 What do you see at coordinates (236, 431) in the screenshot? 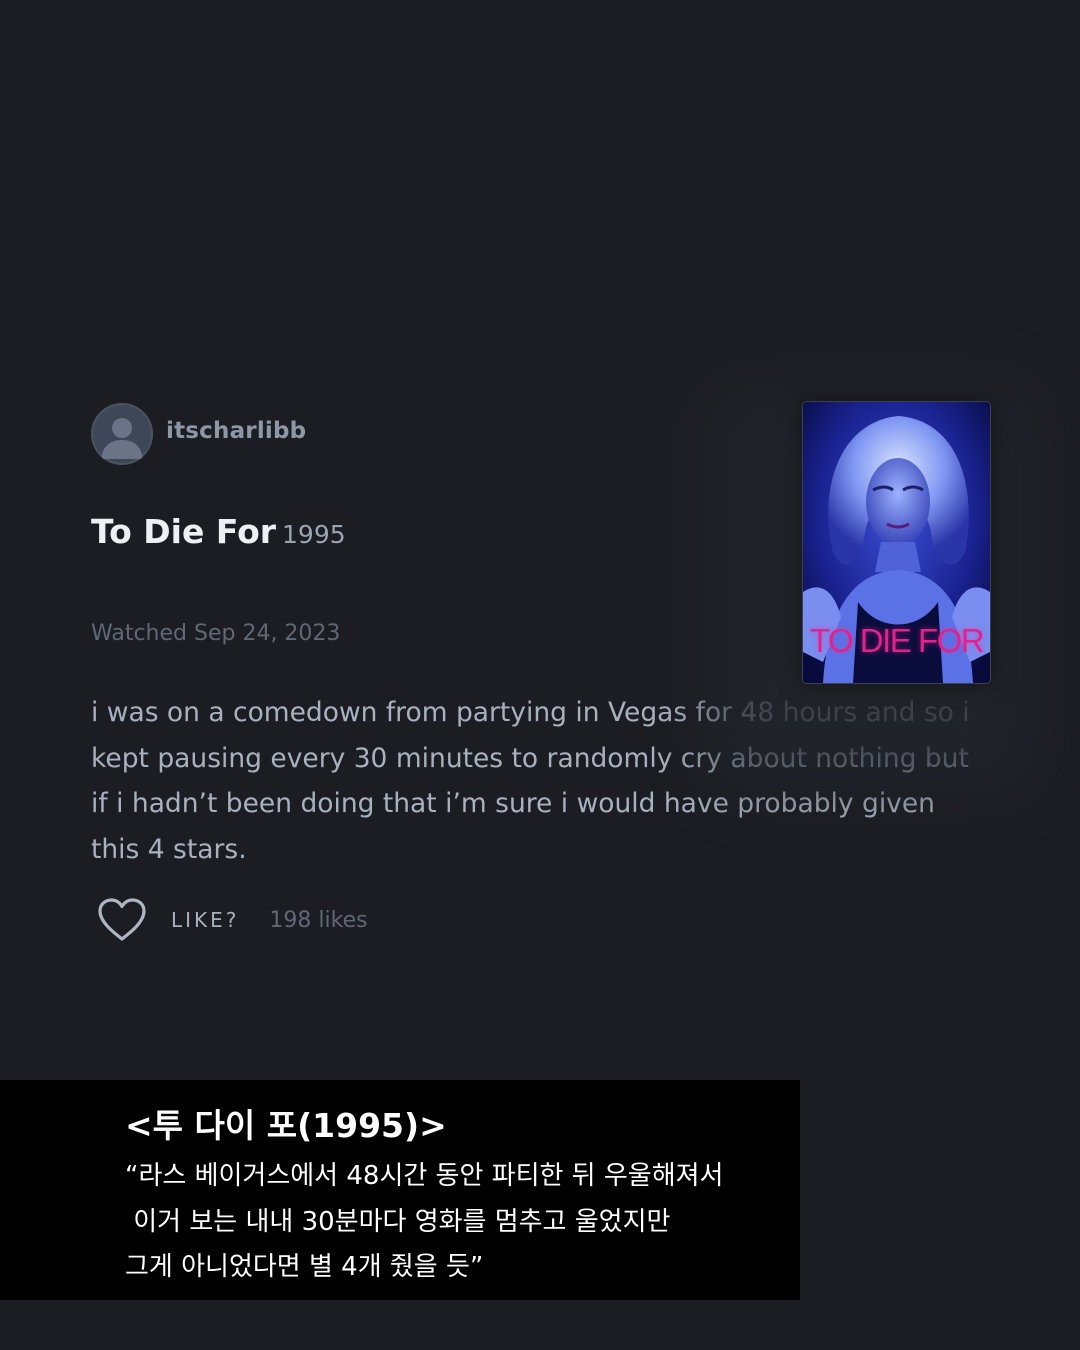
I see `username: itscharlibb` at bounding box center [236, 431].